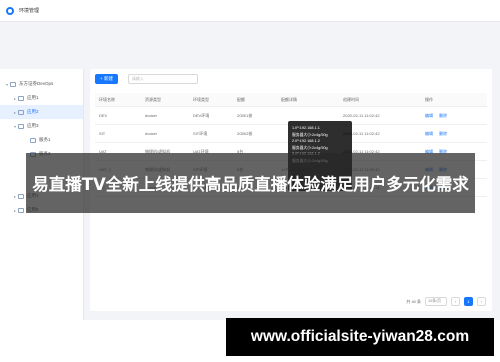 The width and height of the screenshot is (500, 362). Describe the element at coordinates (33, 125) in the screenshot. I see `tree-item-label: 应用3` at that location.